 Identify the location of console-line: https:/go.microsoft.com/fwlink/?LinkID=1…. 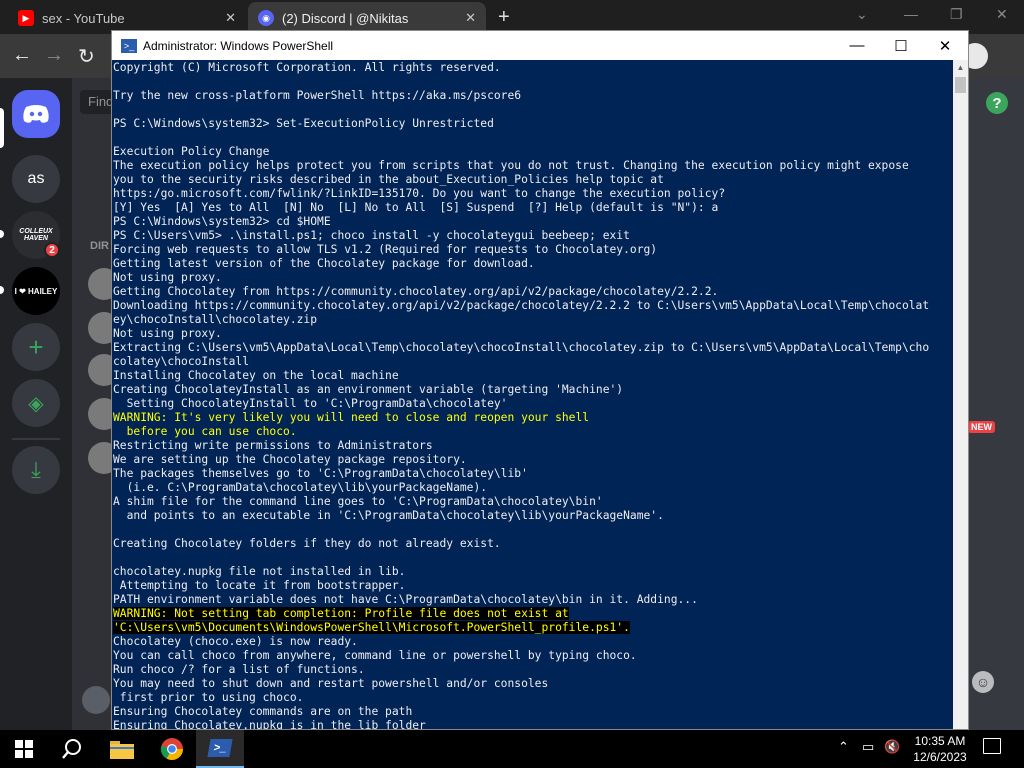
(419, 193).